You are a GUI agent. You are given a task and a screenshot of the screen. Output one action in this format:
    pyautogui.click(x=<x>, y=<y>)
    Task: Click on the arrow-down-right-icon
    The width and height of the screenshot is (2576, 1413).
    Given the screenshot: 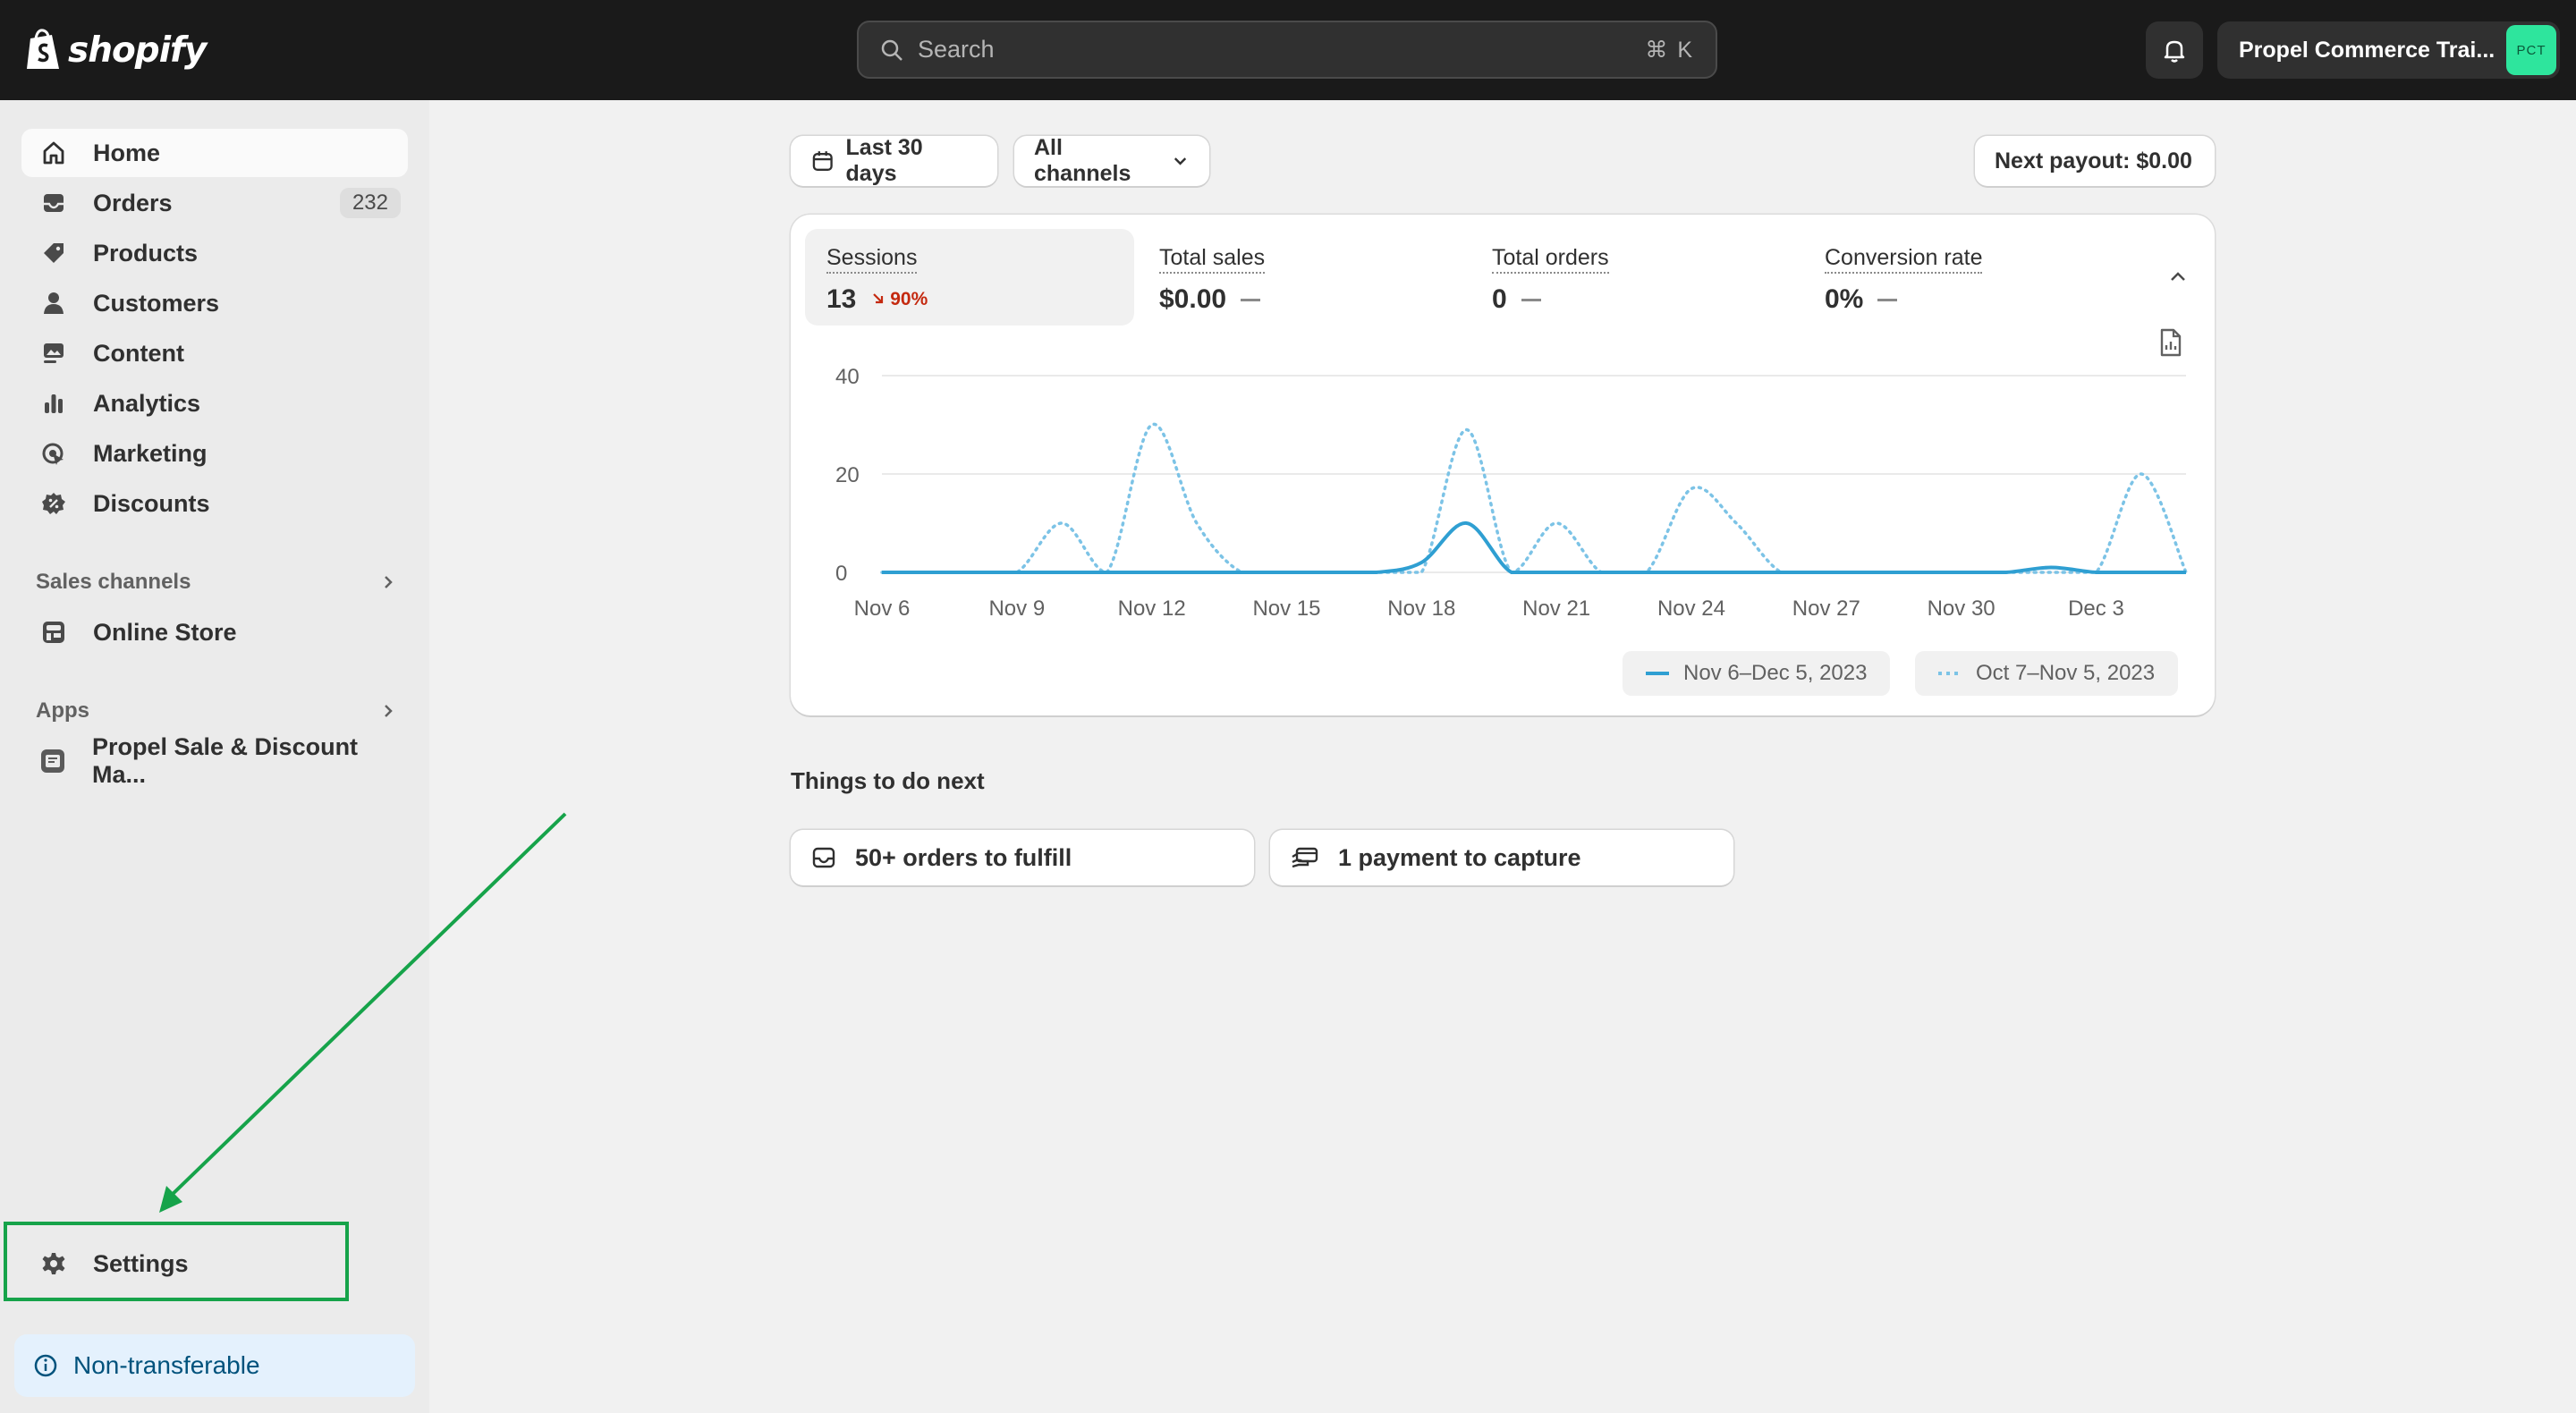 What is the action you would take?
    pyautogui.click(x=878, y=298)
    